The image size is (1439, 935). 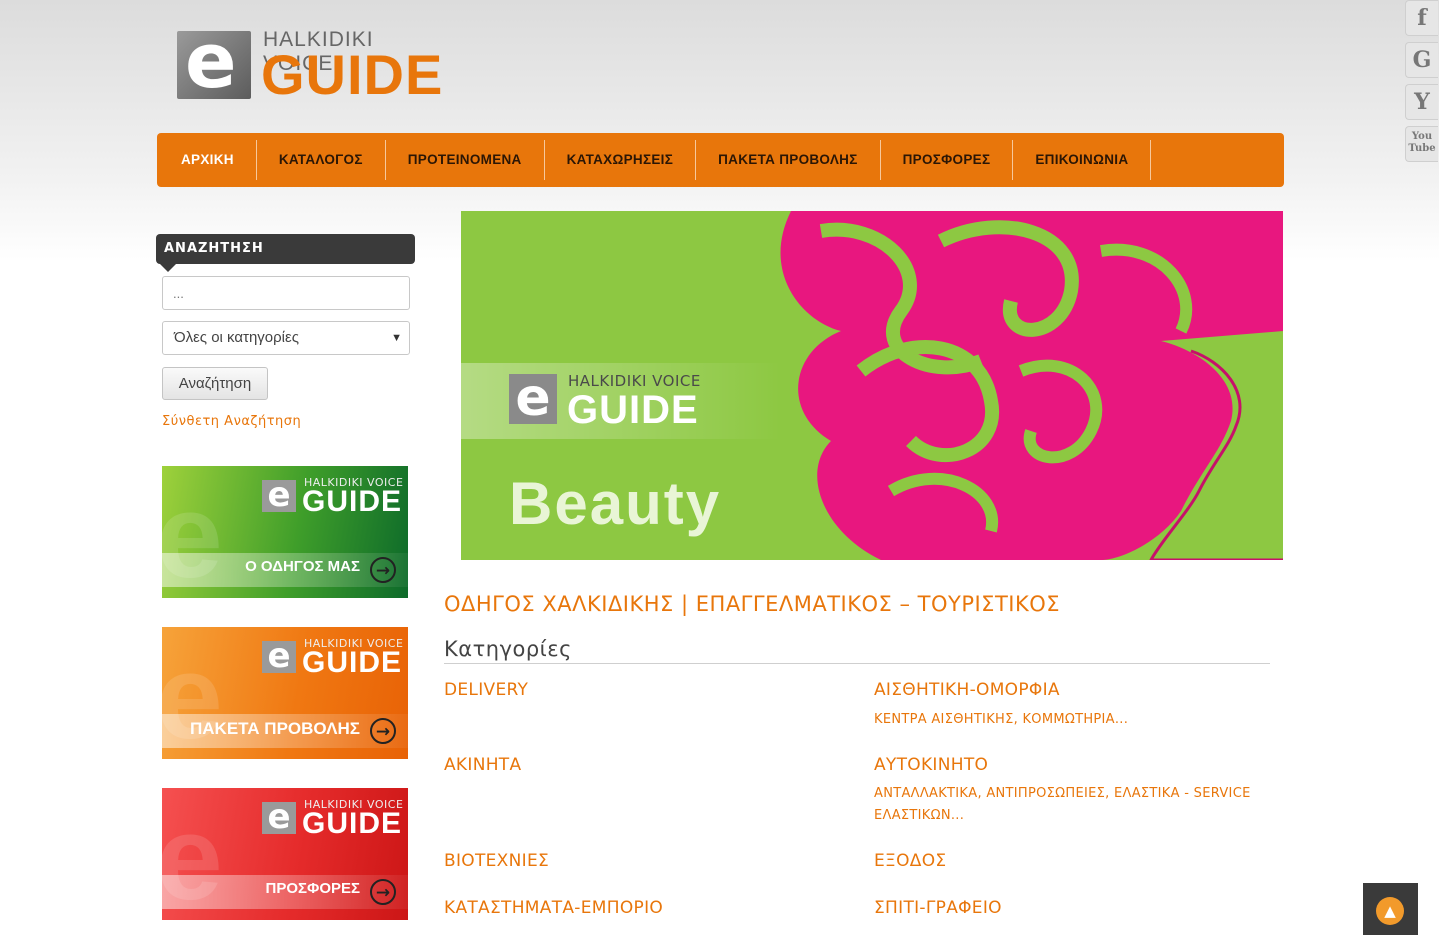 What do you see at coordinates (313, 888) in the screenshot?
I see `banner-label: ΠΡΟΣΦΟΡΕΣ` at bounding box center [313, 888].